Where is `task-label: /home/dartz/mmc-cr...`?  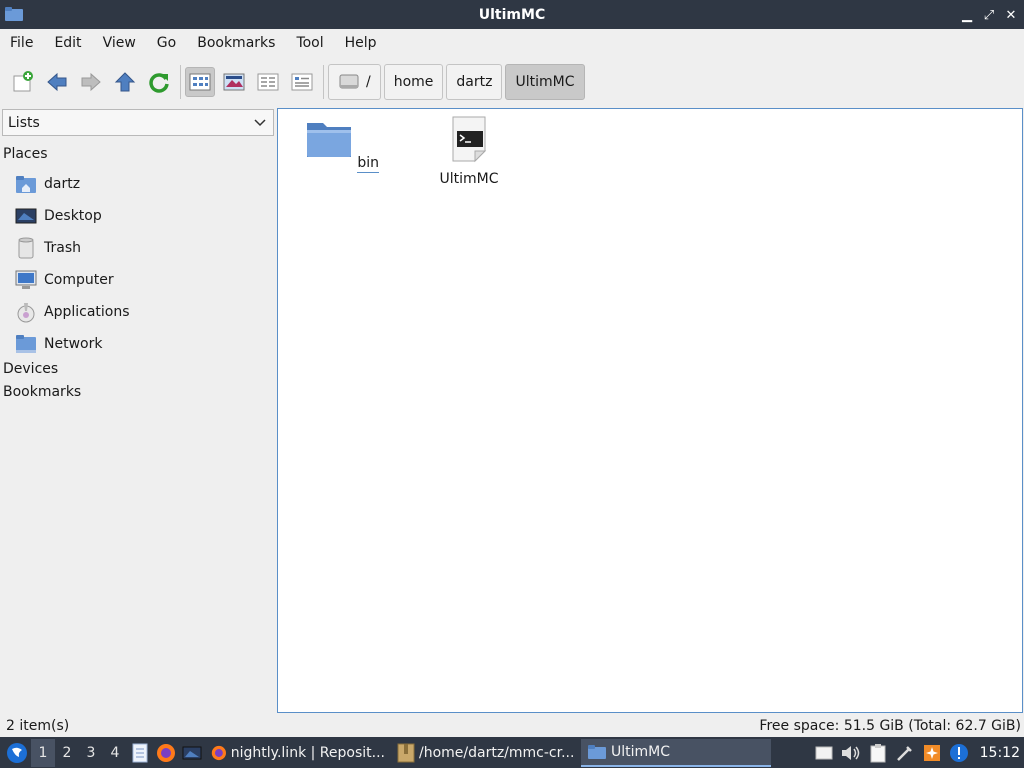
task-label: /home/dartz/mmc-cr... is located at coordinates (497, 752).